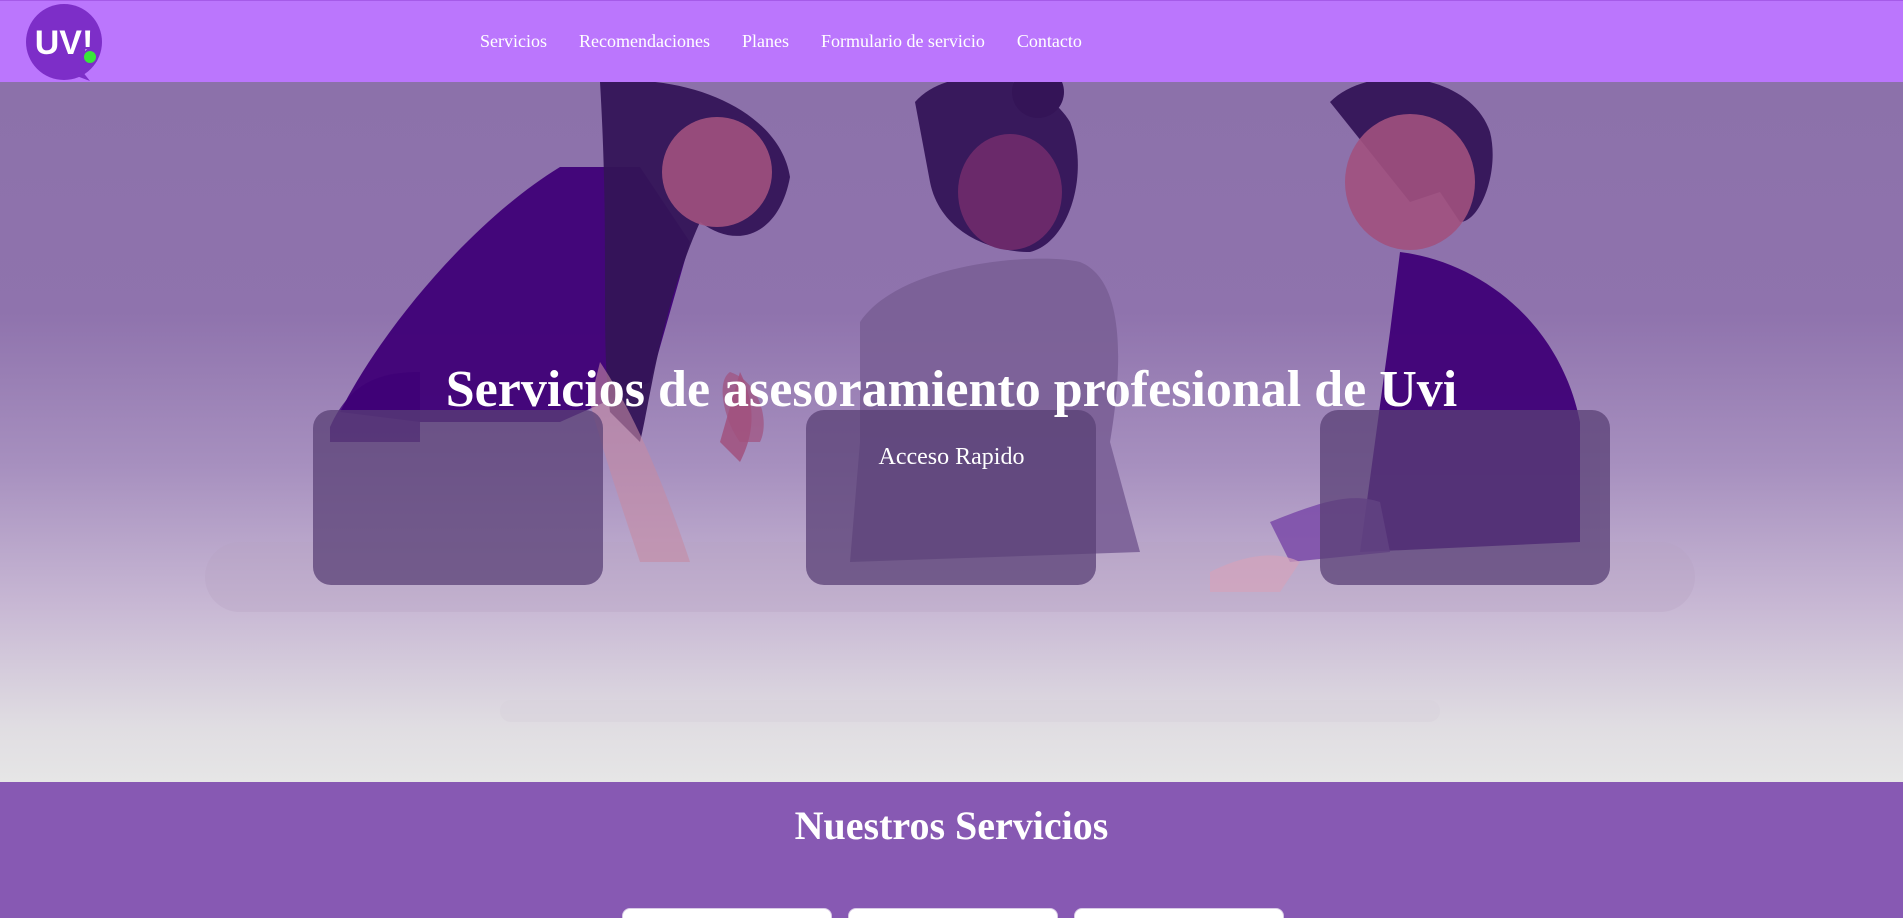 The width and height of the screenshot is (1903, 918). What do you see at coordinates (65, 43) in the screenshot?
I see `uvi-logo: UV!` at bounding box center [65, 43].